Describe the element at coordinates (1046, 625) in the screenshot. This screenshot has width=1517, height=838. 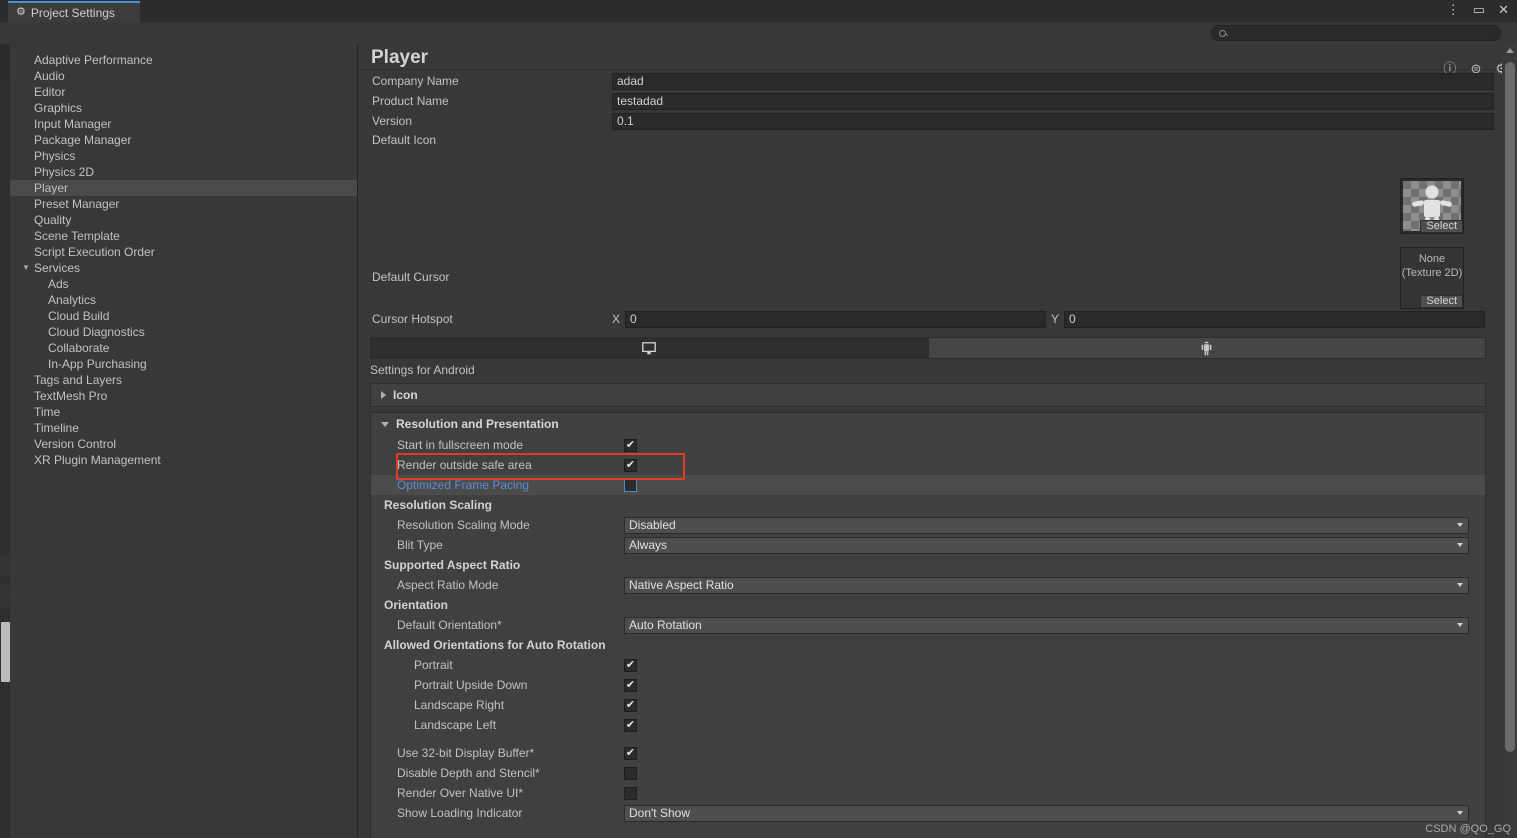
I see `dropdown: Auto Rotation` at that location.